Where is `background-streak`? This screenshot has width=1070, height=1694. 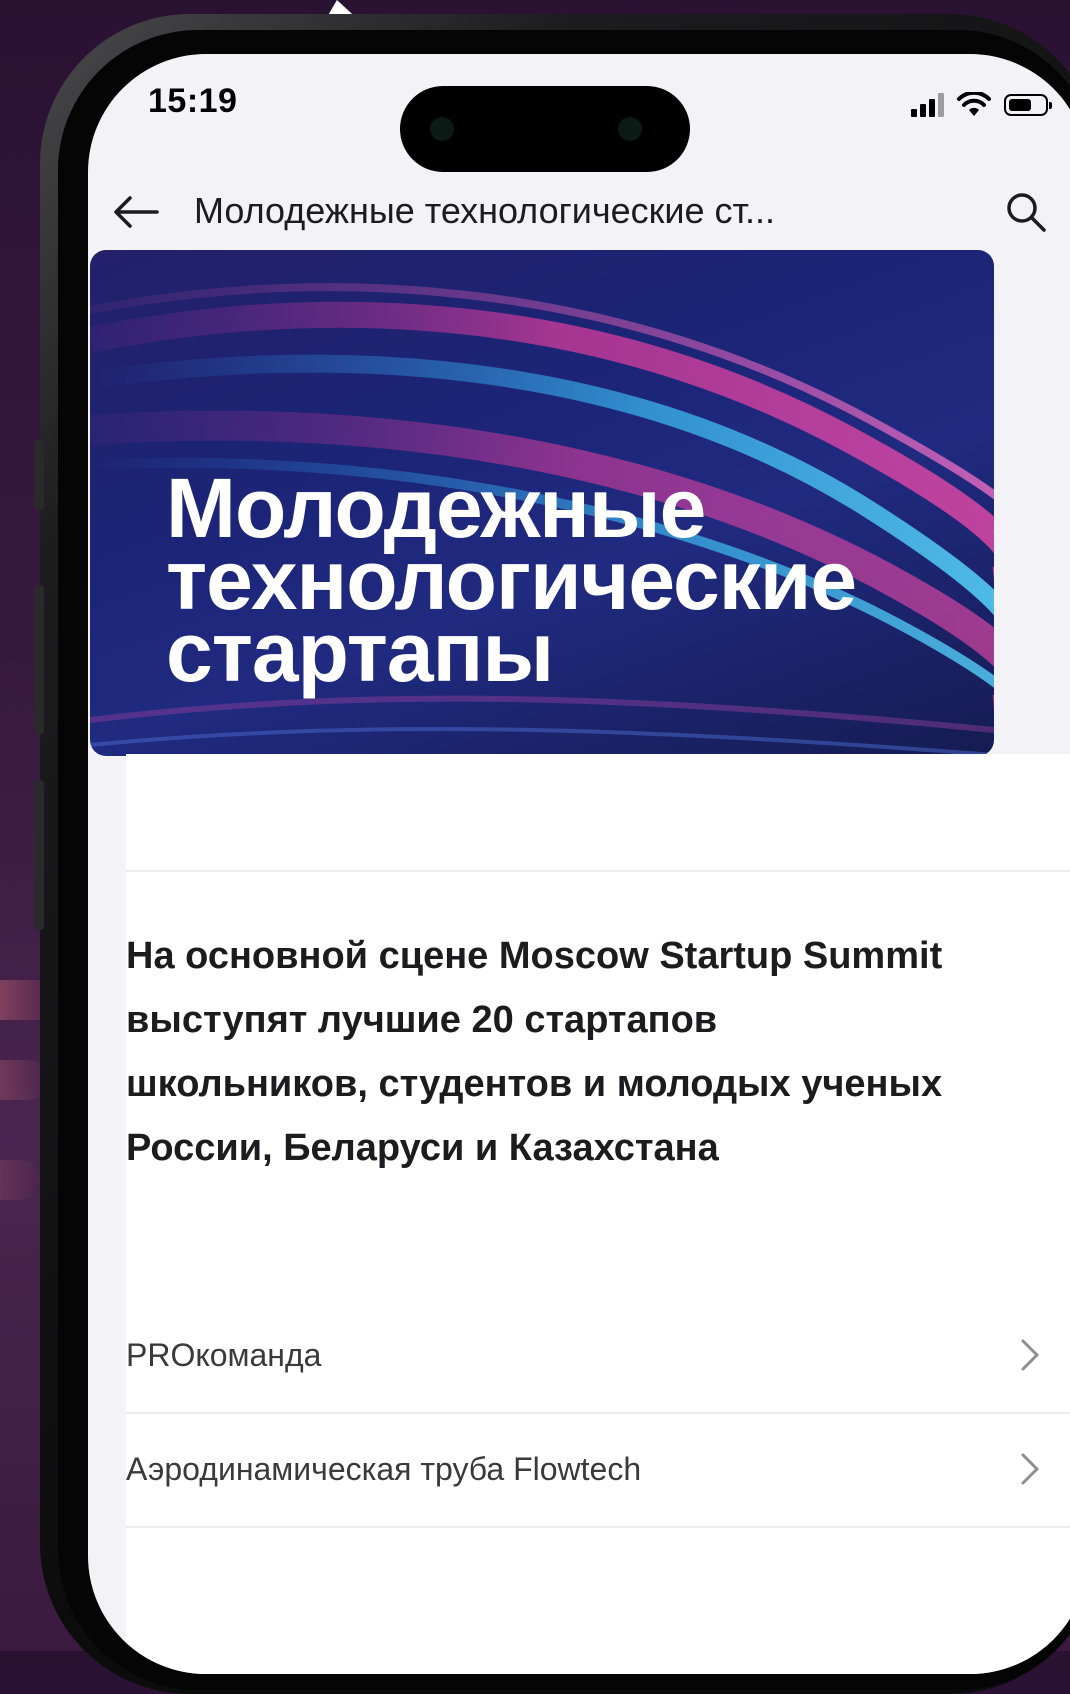 background-streak is located at coordinates (20, 1180).